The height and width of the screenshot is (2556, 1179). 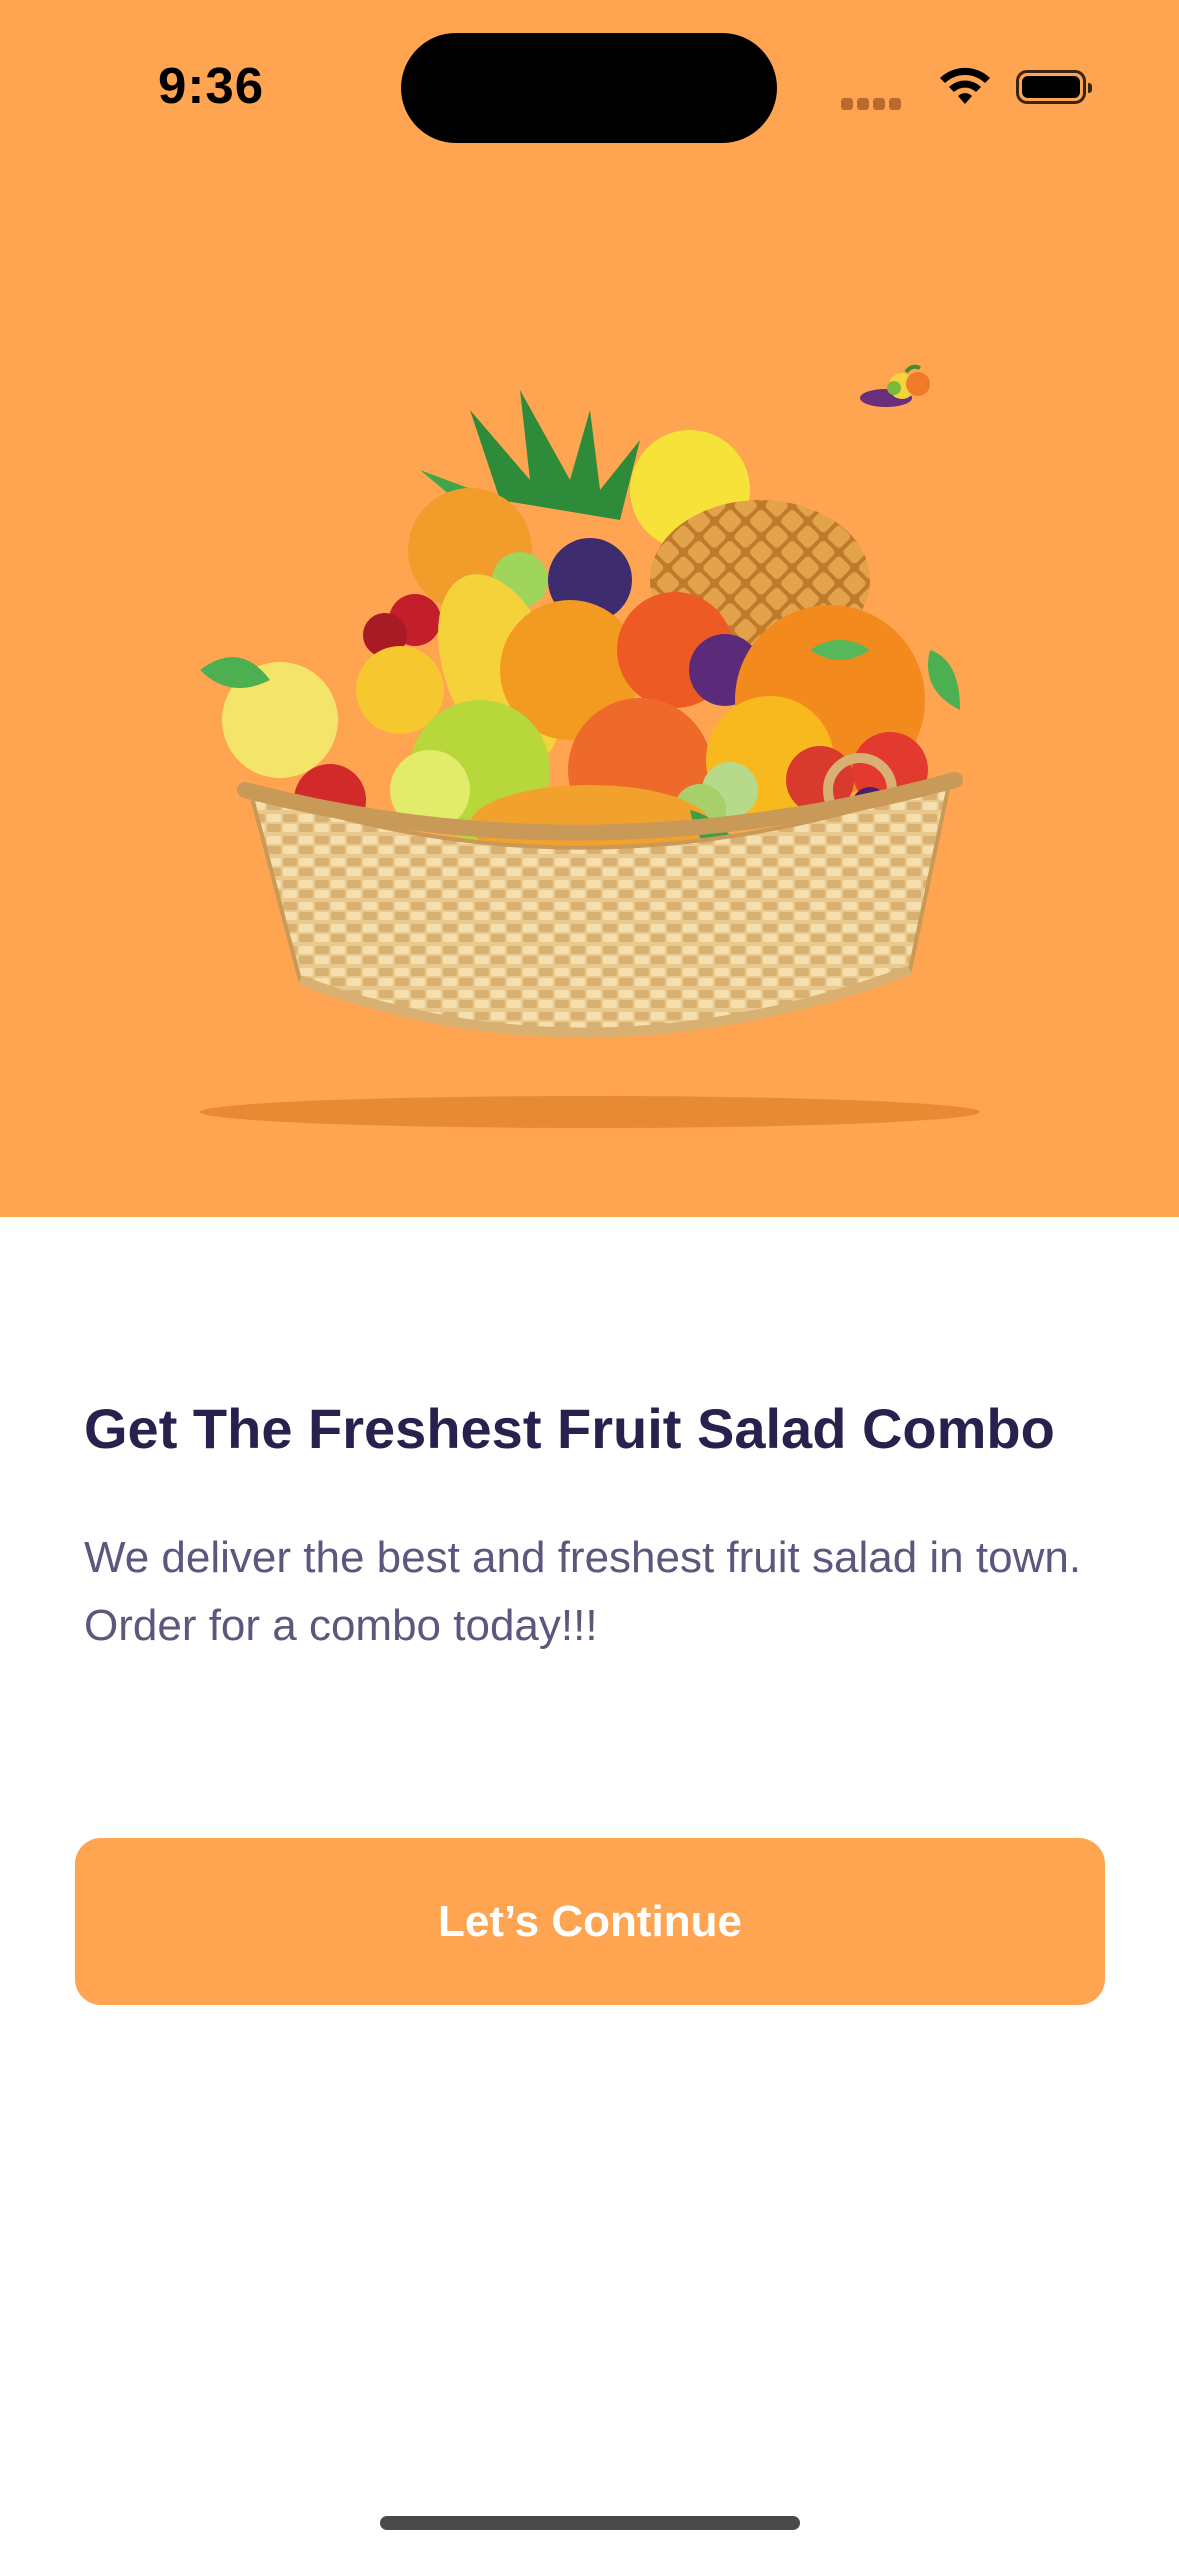 What do you see at coordinates (1054, 87) in the screenshot?
I see `battery-icon` at bounding box center [1054, 87].